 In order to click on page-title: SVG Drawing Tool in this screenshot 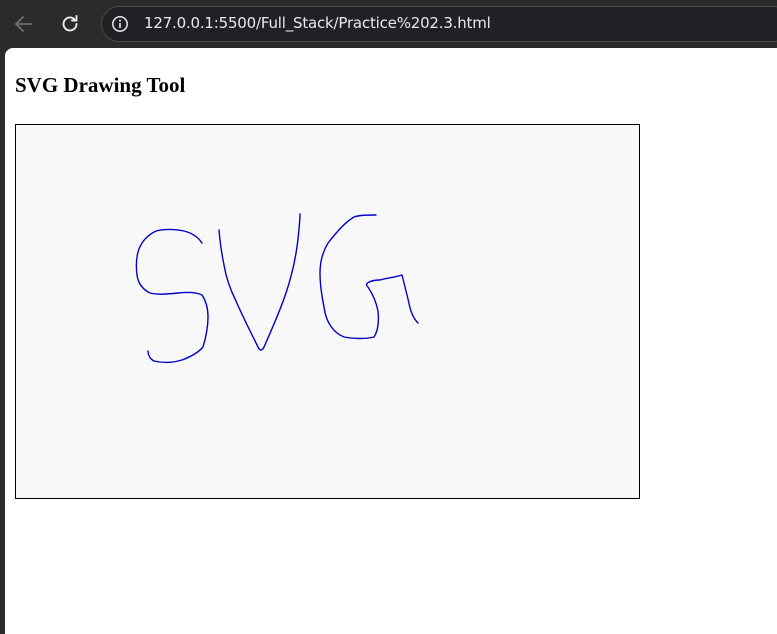, I will do `click(100, 85)`.